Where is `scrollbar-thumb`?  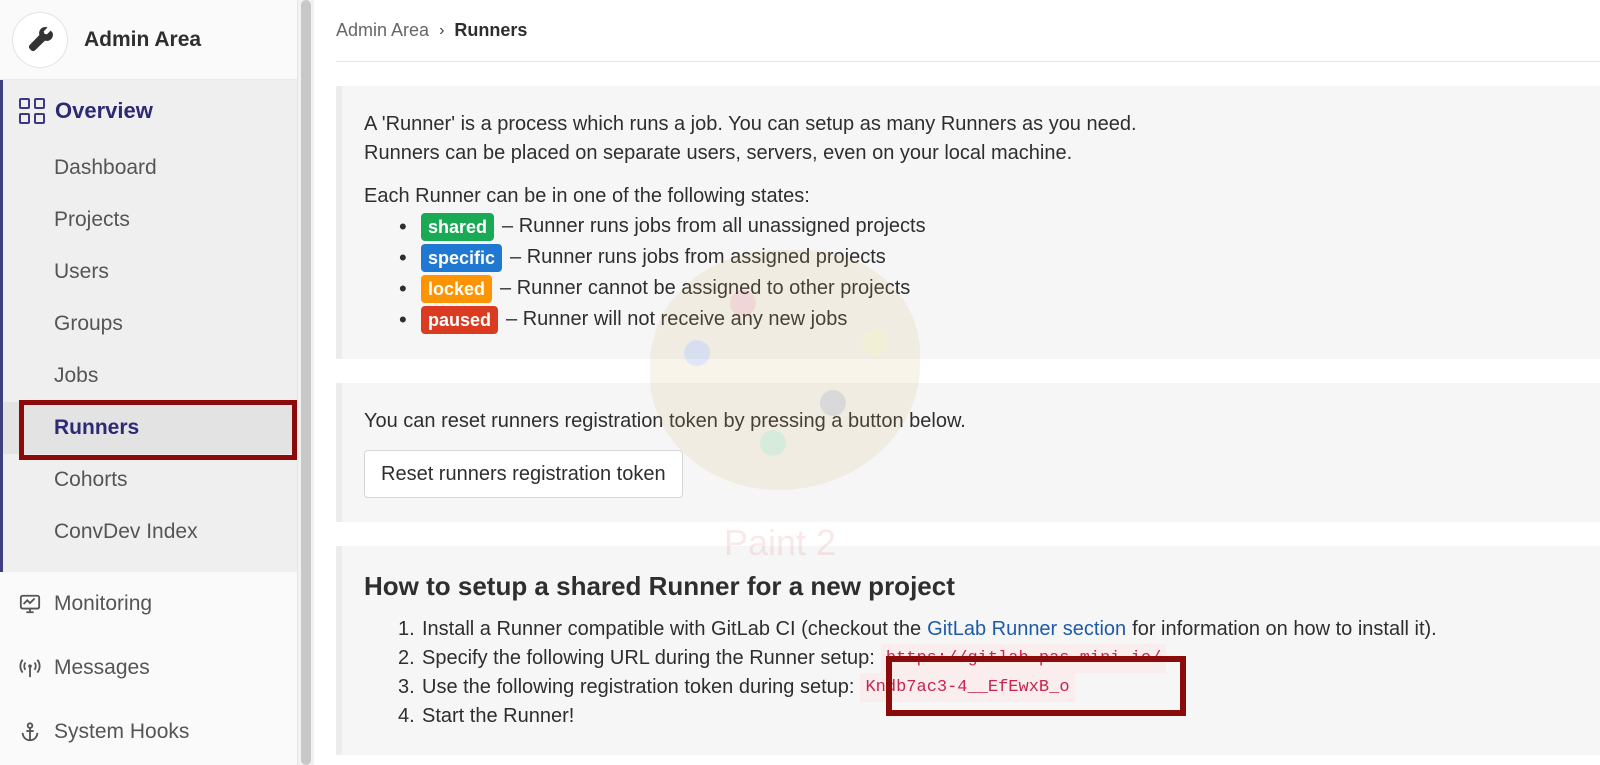 scrollbar-thumb is located at coordinates (306, 382).